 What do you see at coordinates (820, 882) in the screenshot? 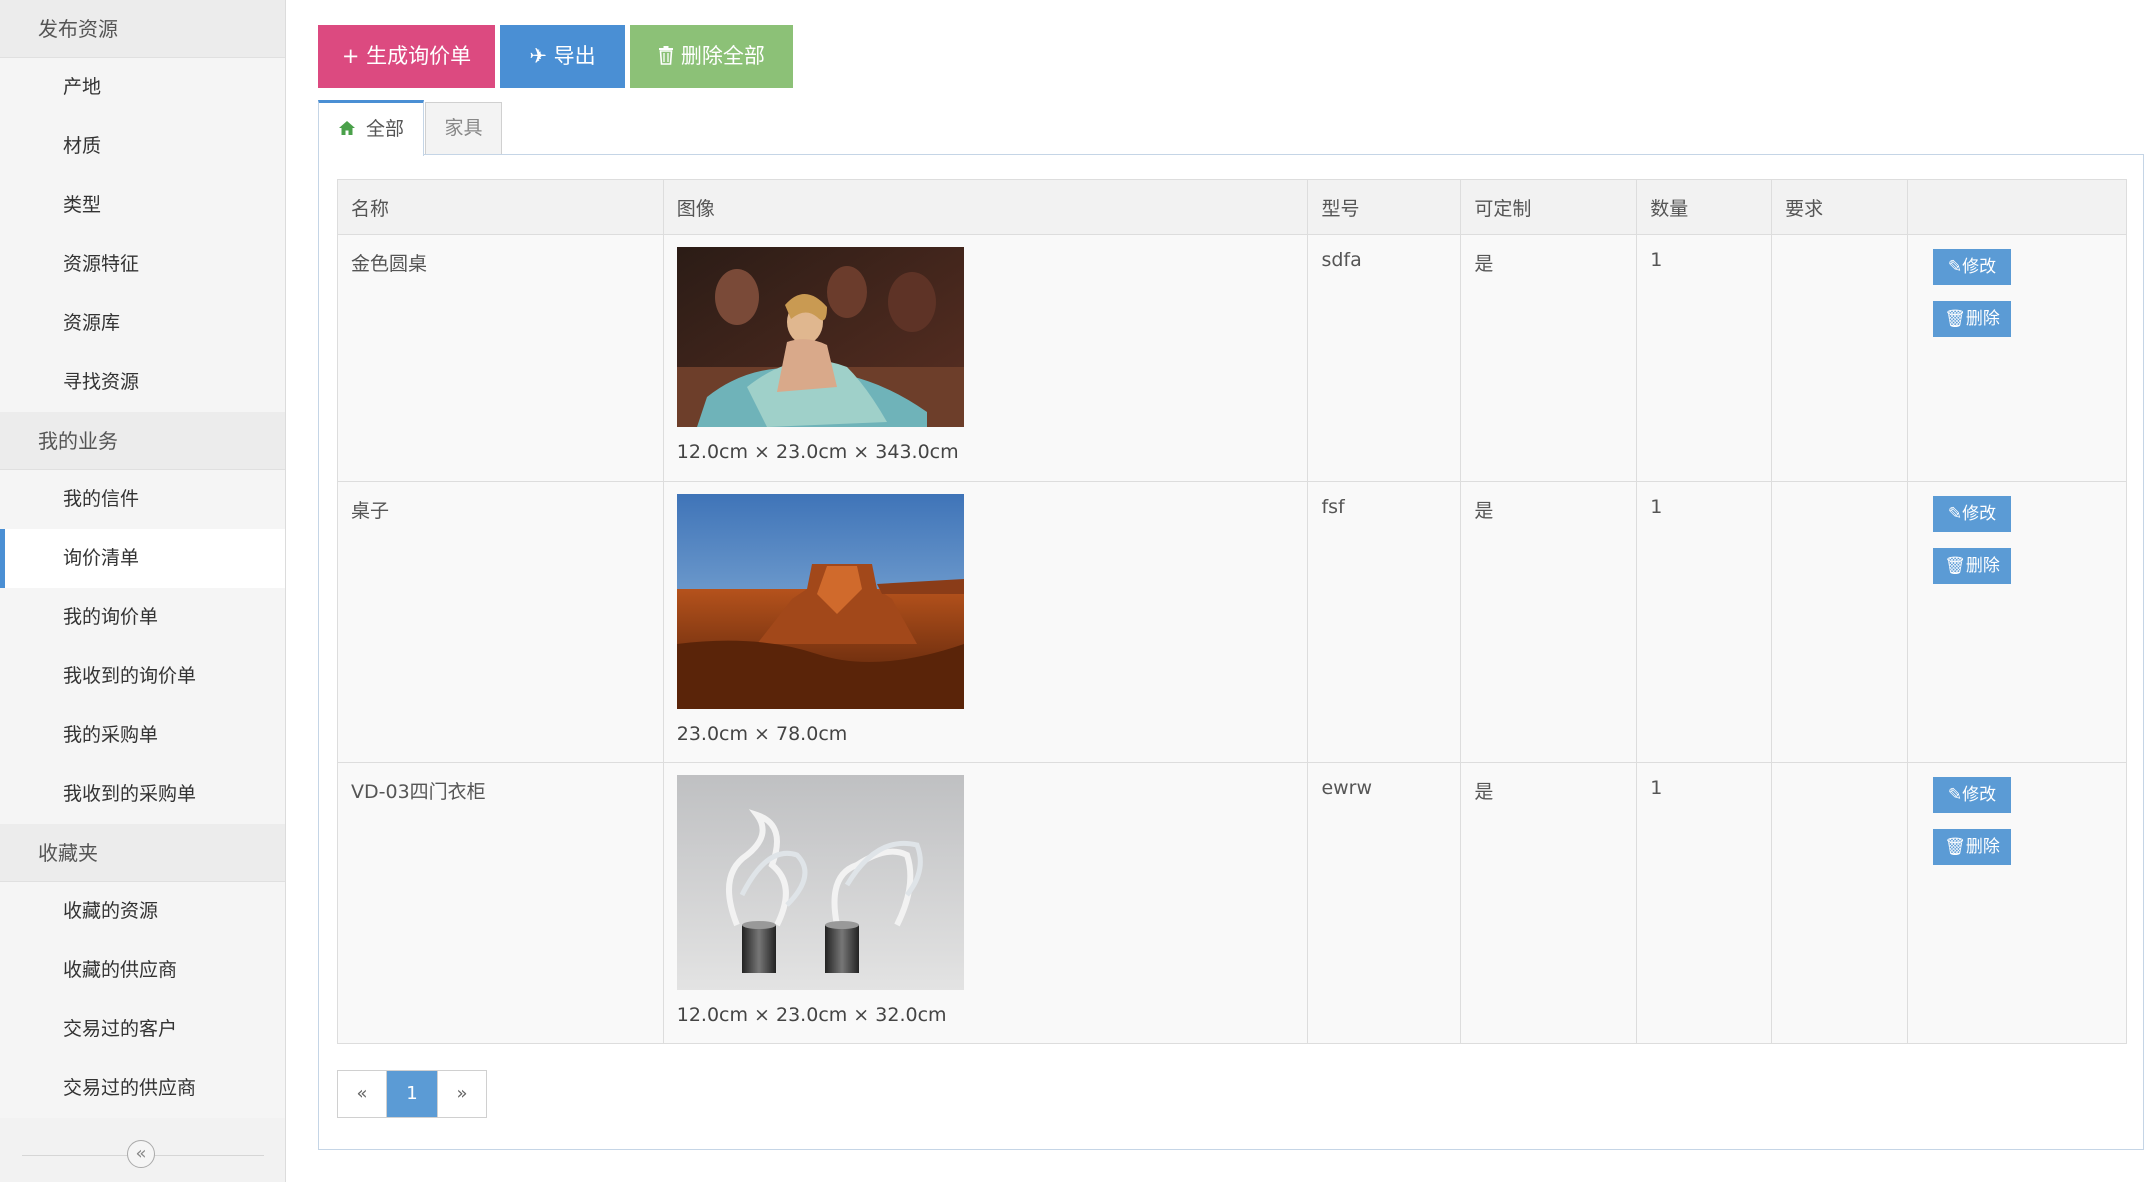
I see `crystal-sculpture-thumbnail` at bounding box center [820, 882].